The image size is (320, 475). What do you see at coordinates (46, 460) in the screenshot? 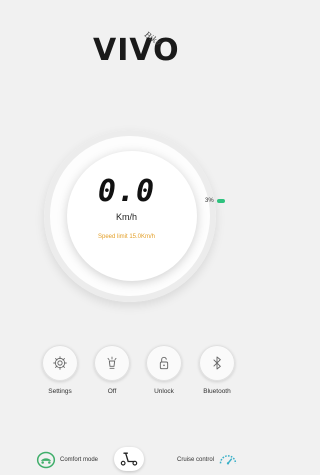
I see `comfort-mode-icon` at bounding box center [46, 460].